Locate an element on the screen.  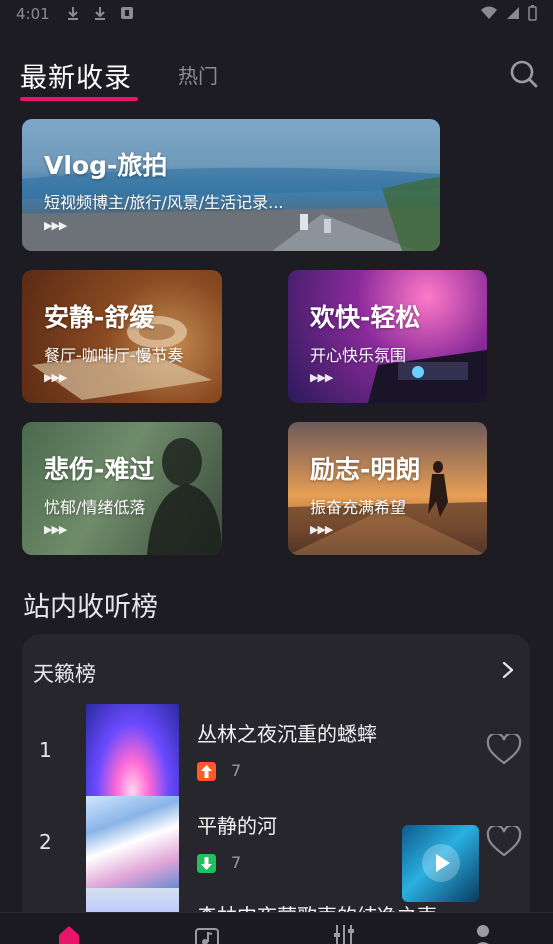
category-subtitle: 振奋充满希望 is located at coordinates (358, 507).